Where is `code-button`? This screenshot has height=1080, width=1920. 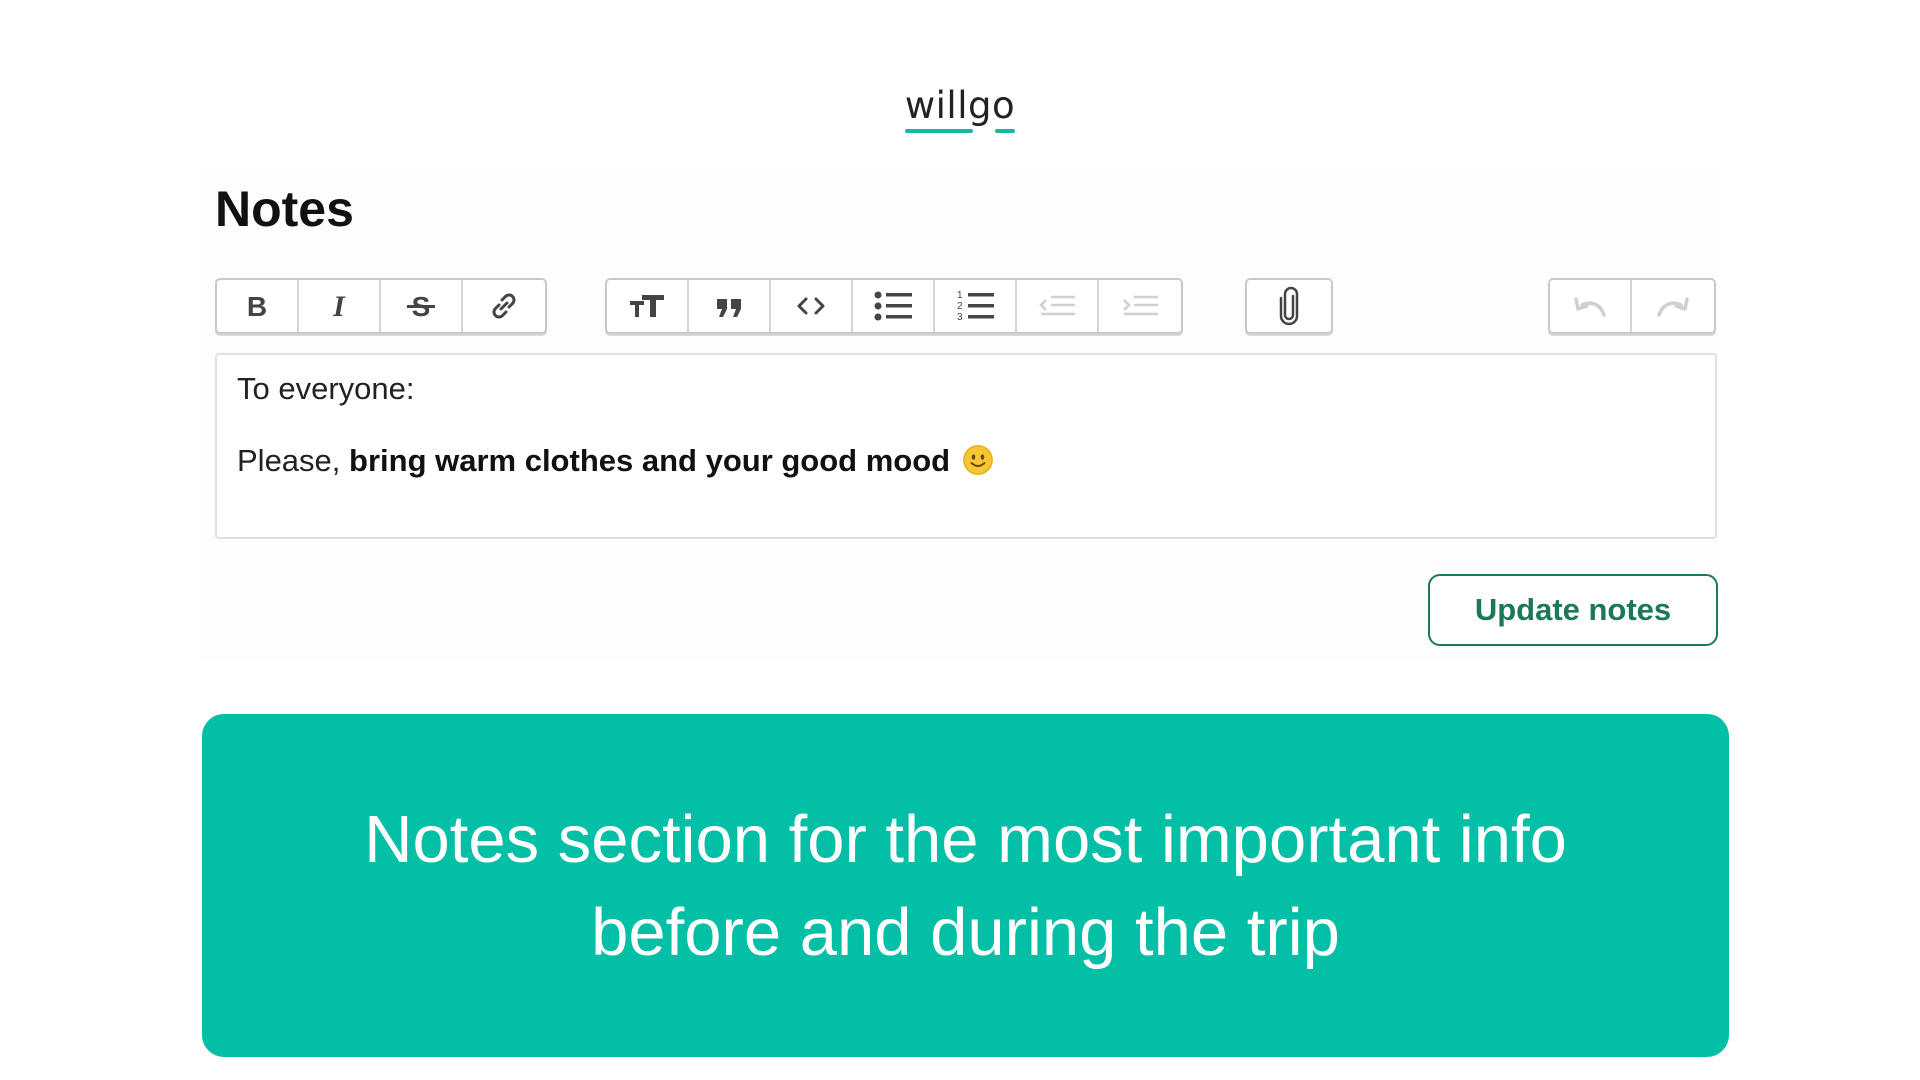 code-button is located at coordinates (812, 306).